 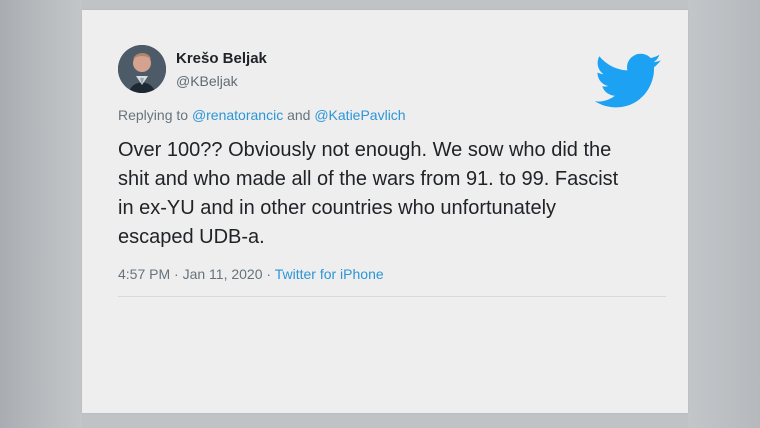 What do you see at coordinates (194, 274) in the screenshot?
I see `tweet-timestamp: 4:57 PM · Jan 11, 2020 ·` at bounding box center [194, 274].